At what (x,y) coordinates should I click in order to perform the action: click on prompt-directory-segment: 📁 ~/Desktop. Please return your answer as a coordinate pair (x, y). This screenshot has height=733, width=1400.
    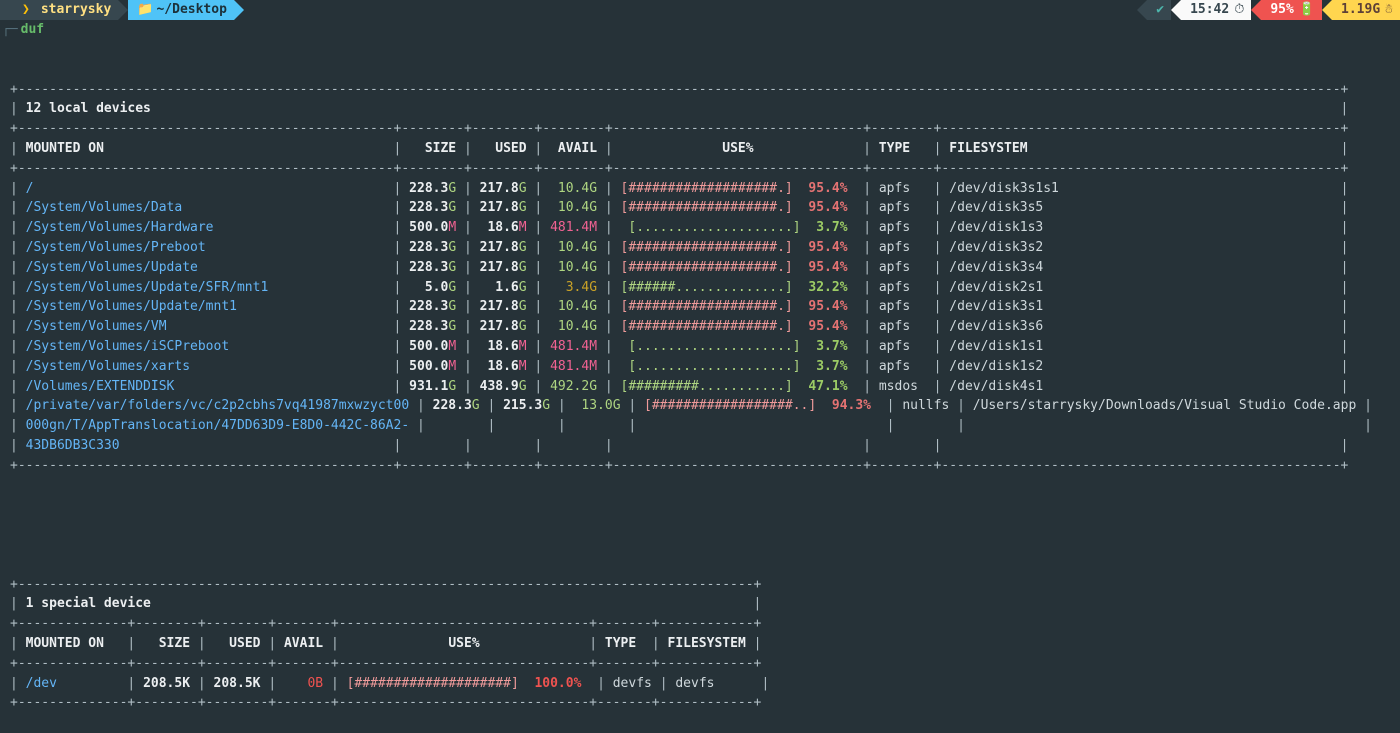
    Looking at the image, I should click on (181, 10).